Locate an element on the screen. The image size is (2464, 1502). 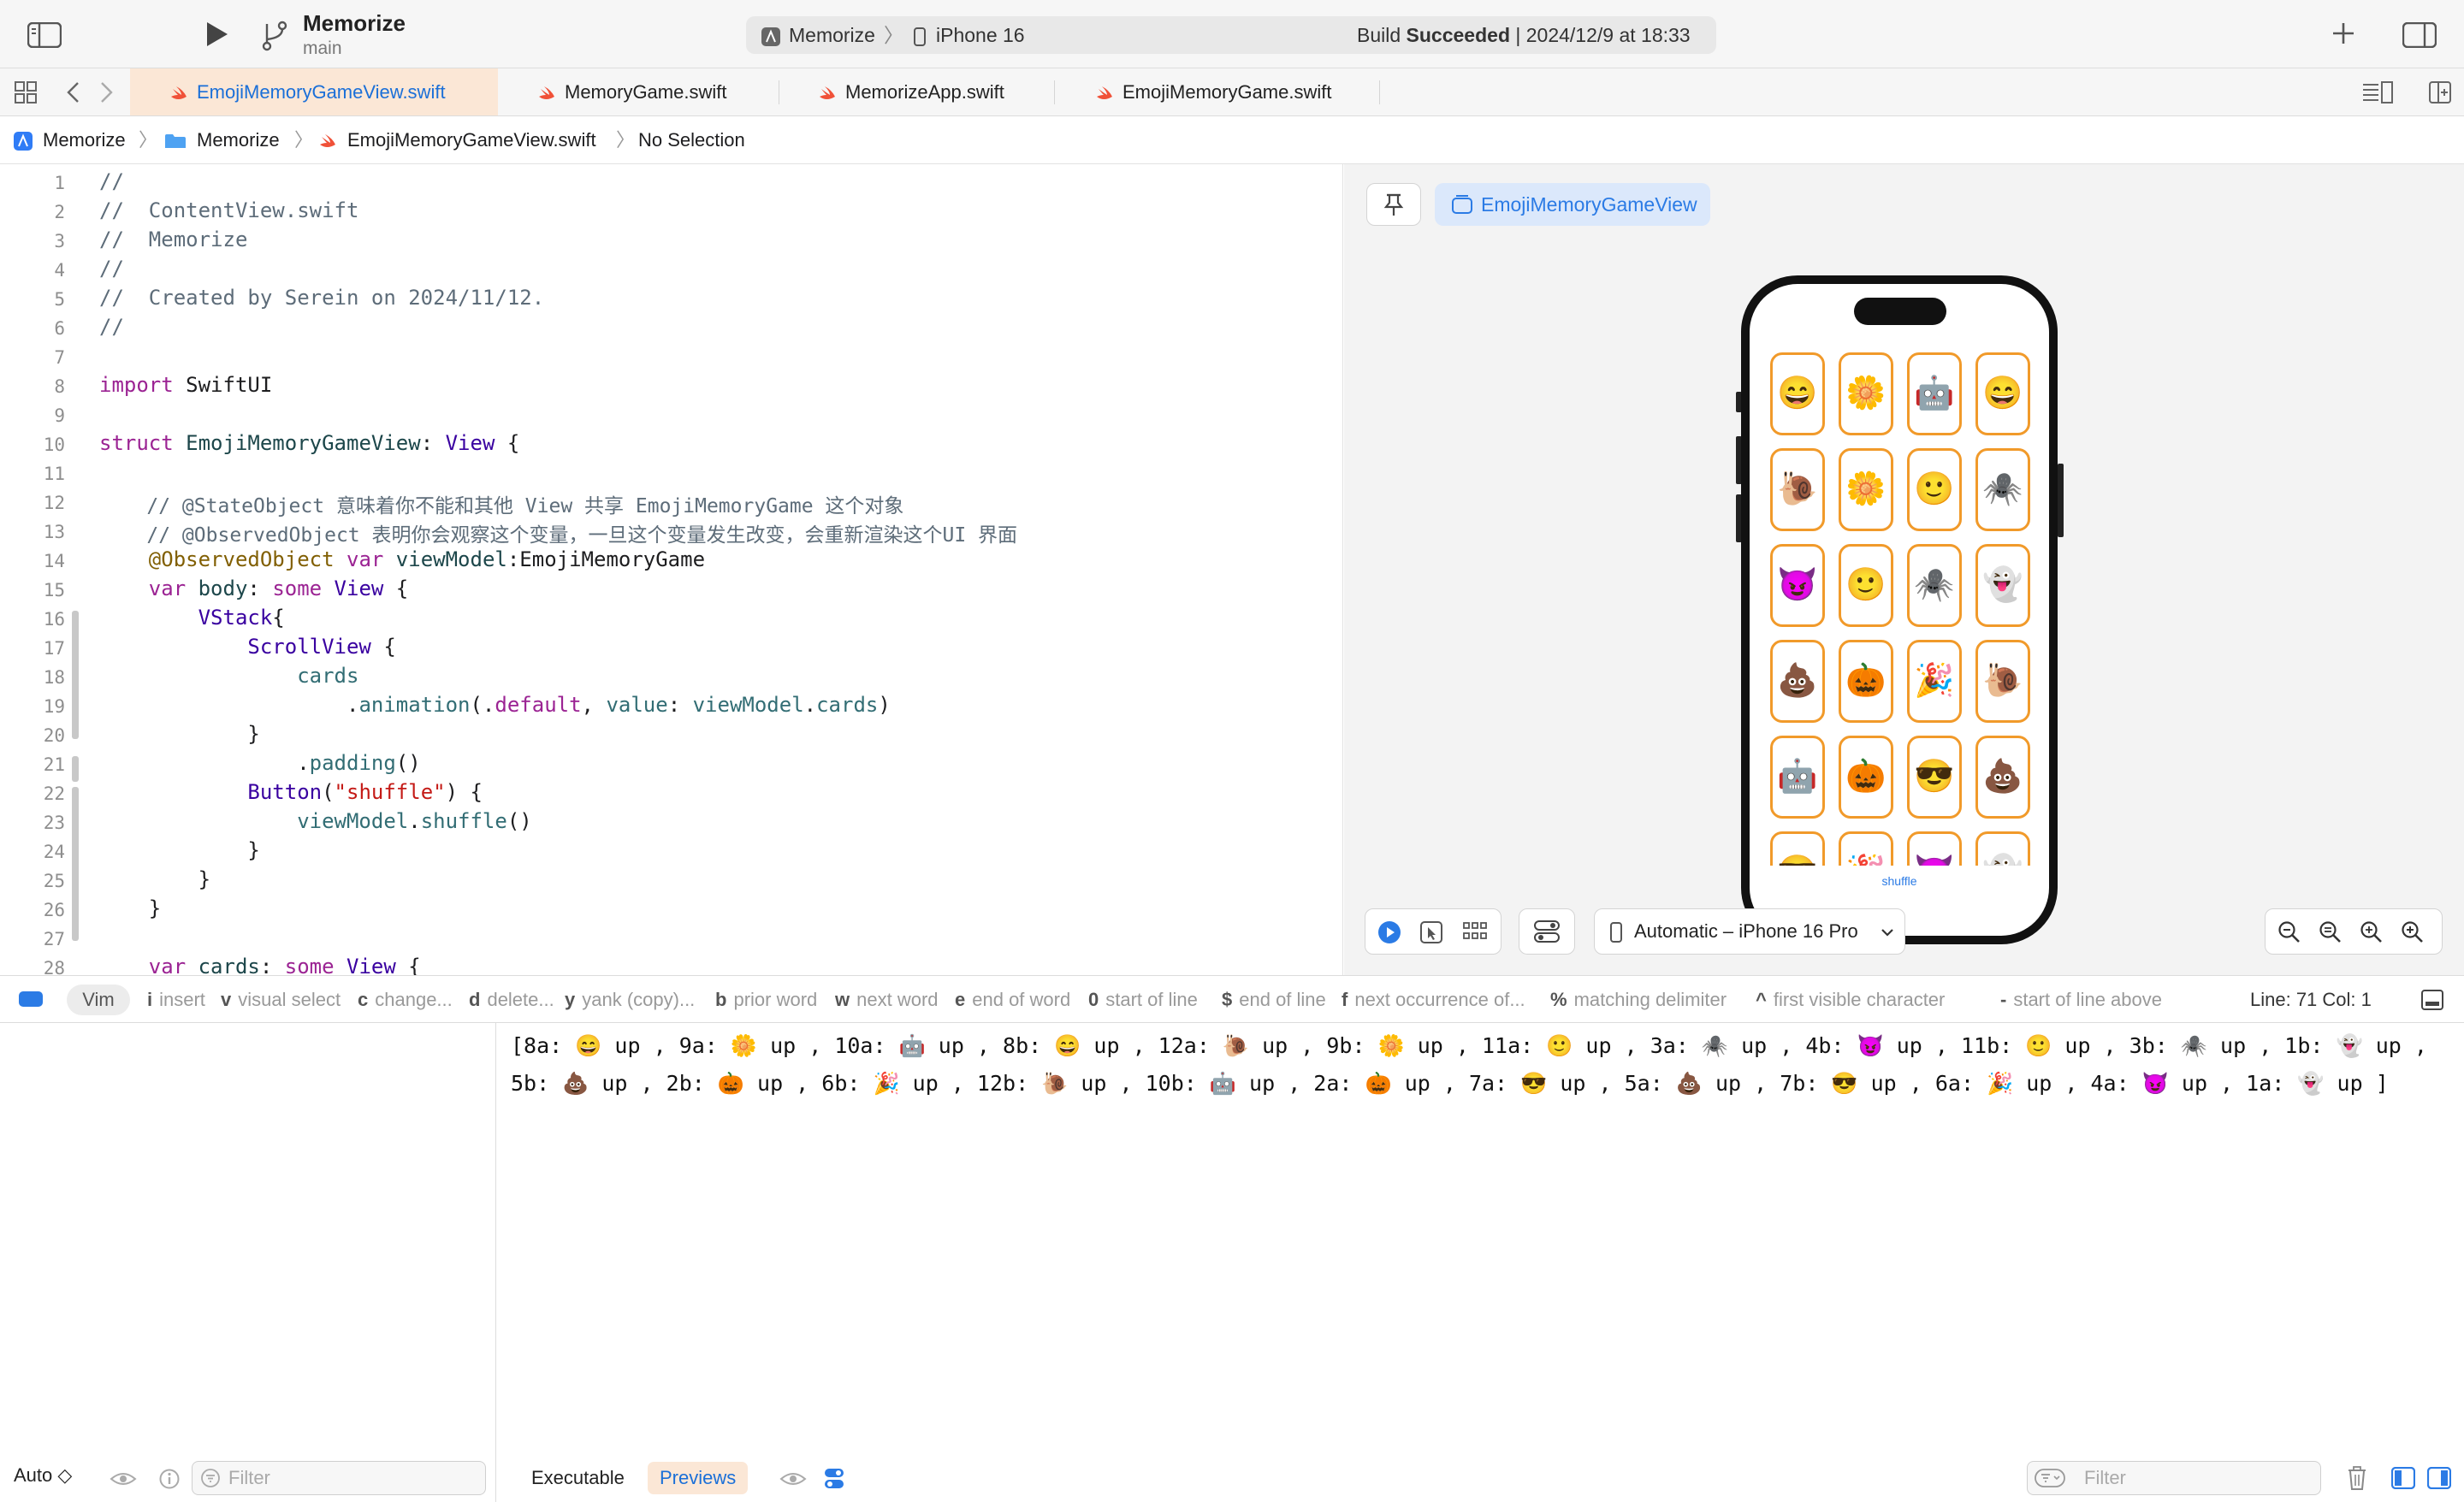
line-number: 24 is located at coordinates (54, 852).